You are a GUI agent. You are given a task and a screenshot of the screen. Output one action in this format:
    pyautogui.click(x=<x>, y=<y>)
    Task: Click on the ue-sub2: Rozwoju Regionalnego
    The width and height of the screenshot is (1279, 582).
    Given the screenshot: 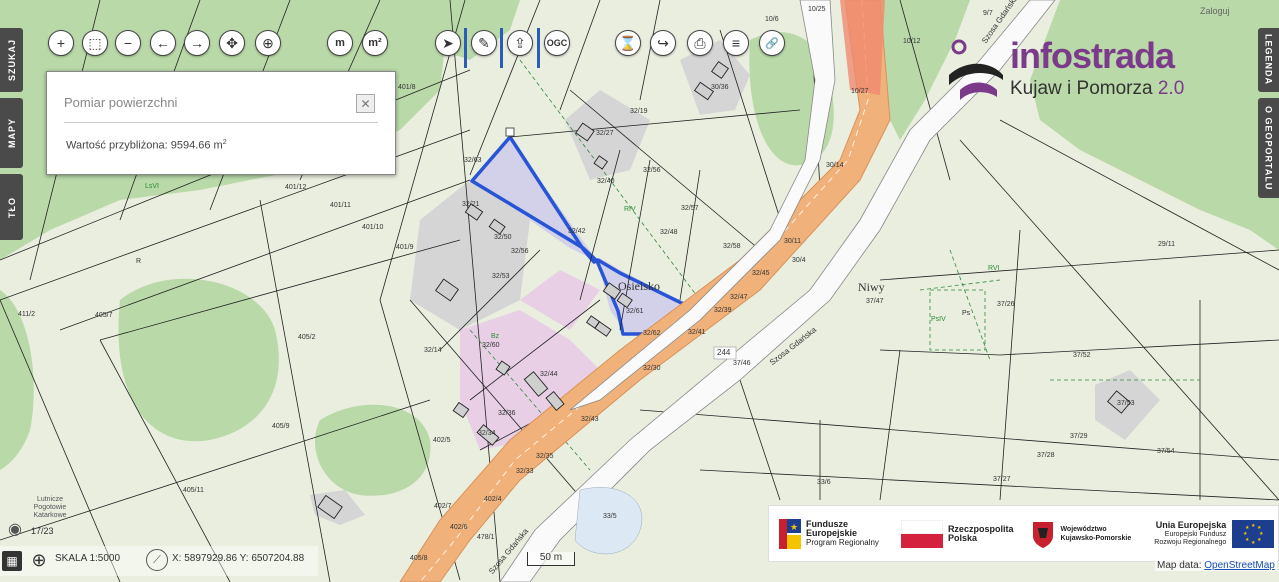 What is the action you would take?
    pyautogui.click(x=1190, y=542)
    